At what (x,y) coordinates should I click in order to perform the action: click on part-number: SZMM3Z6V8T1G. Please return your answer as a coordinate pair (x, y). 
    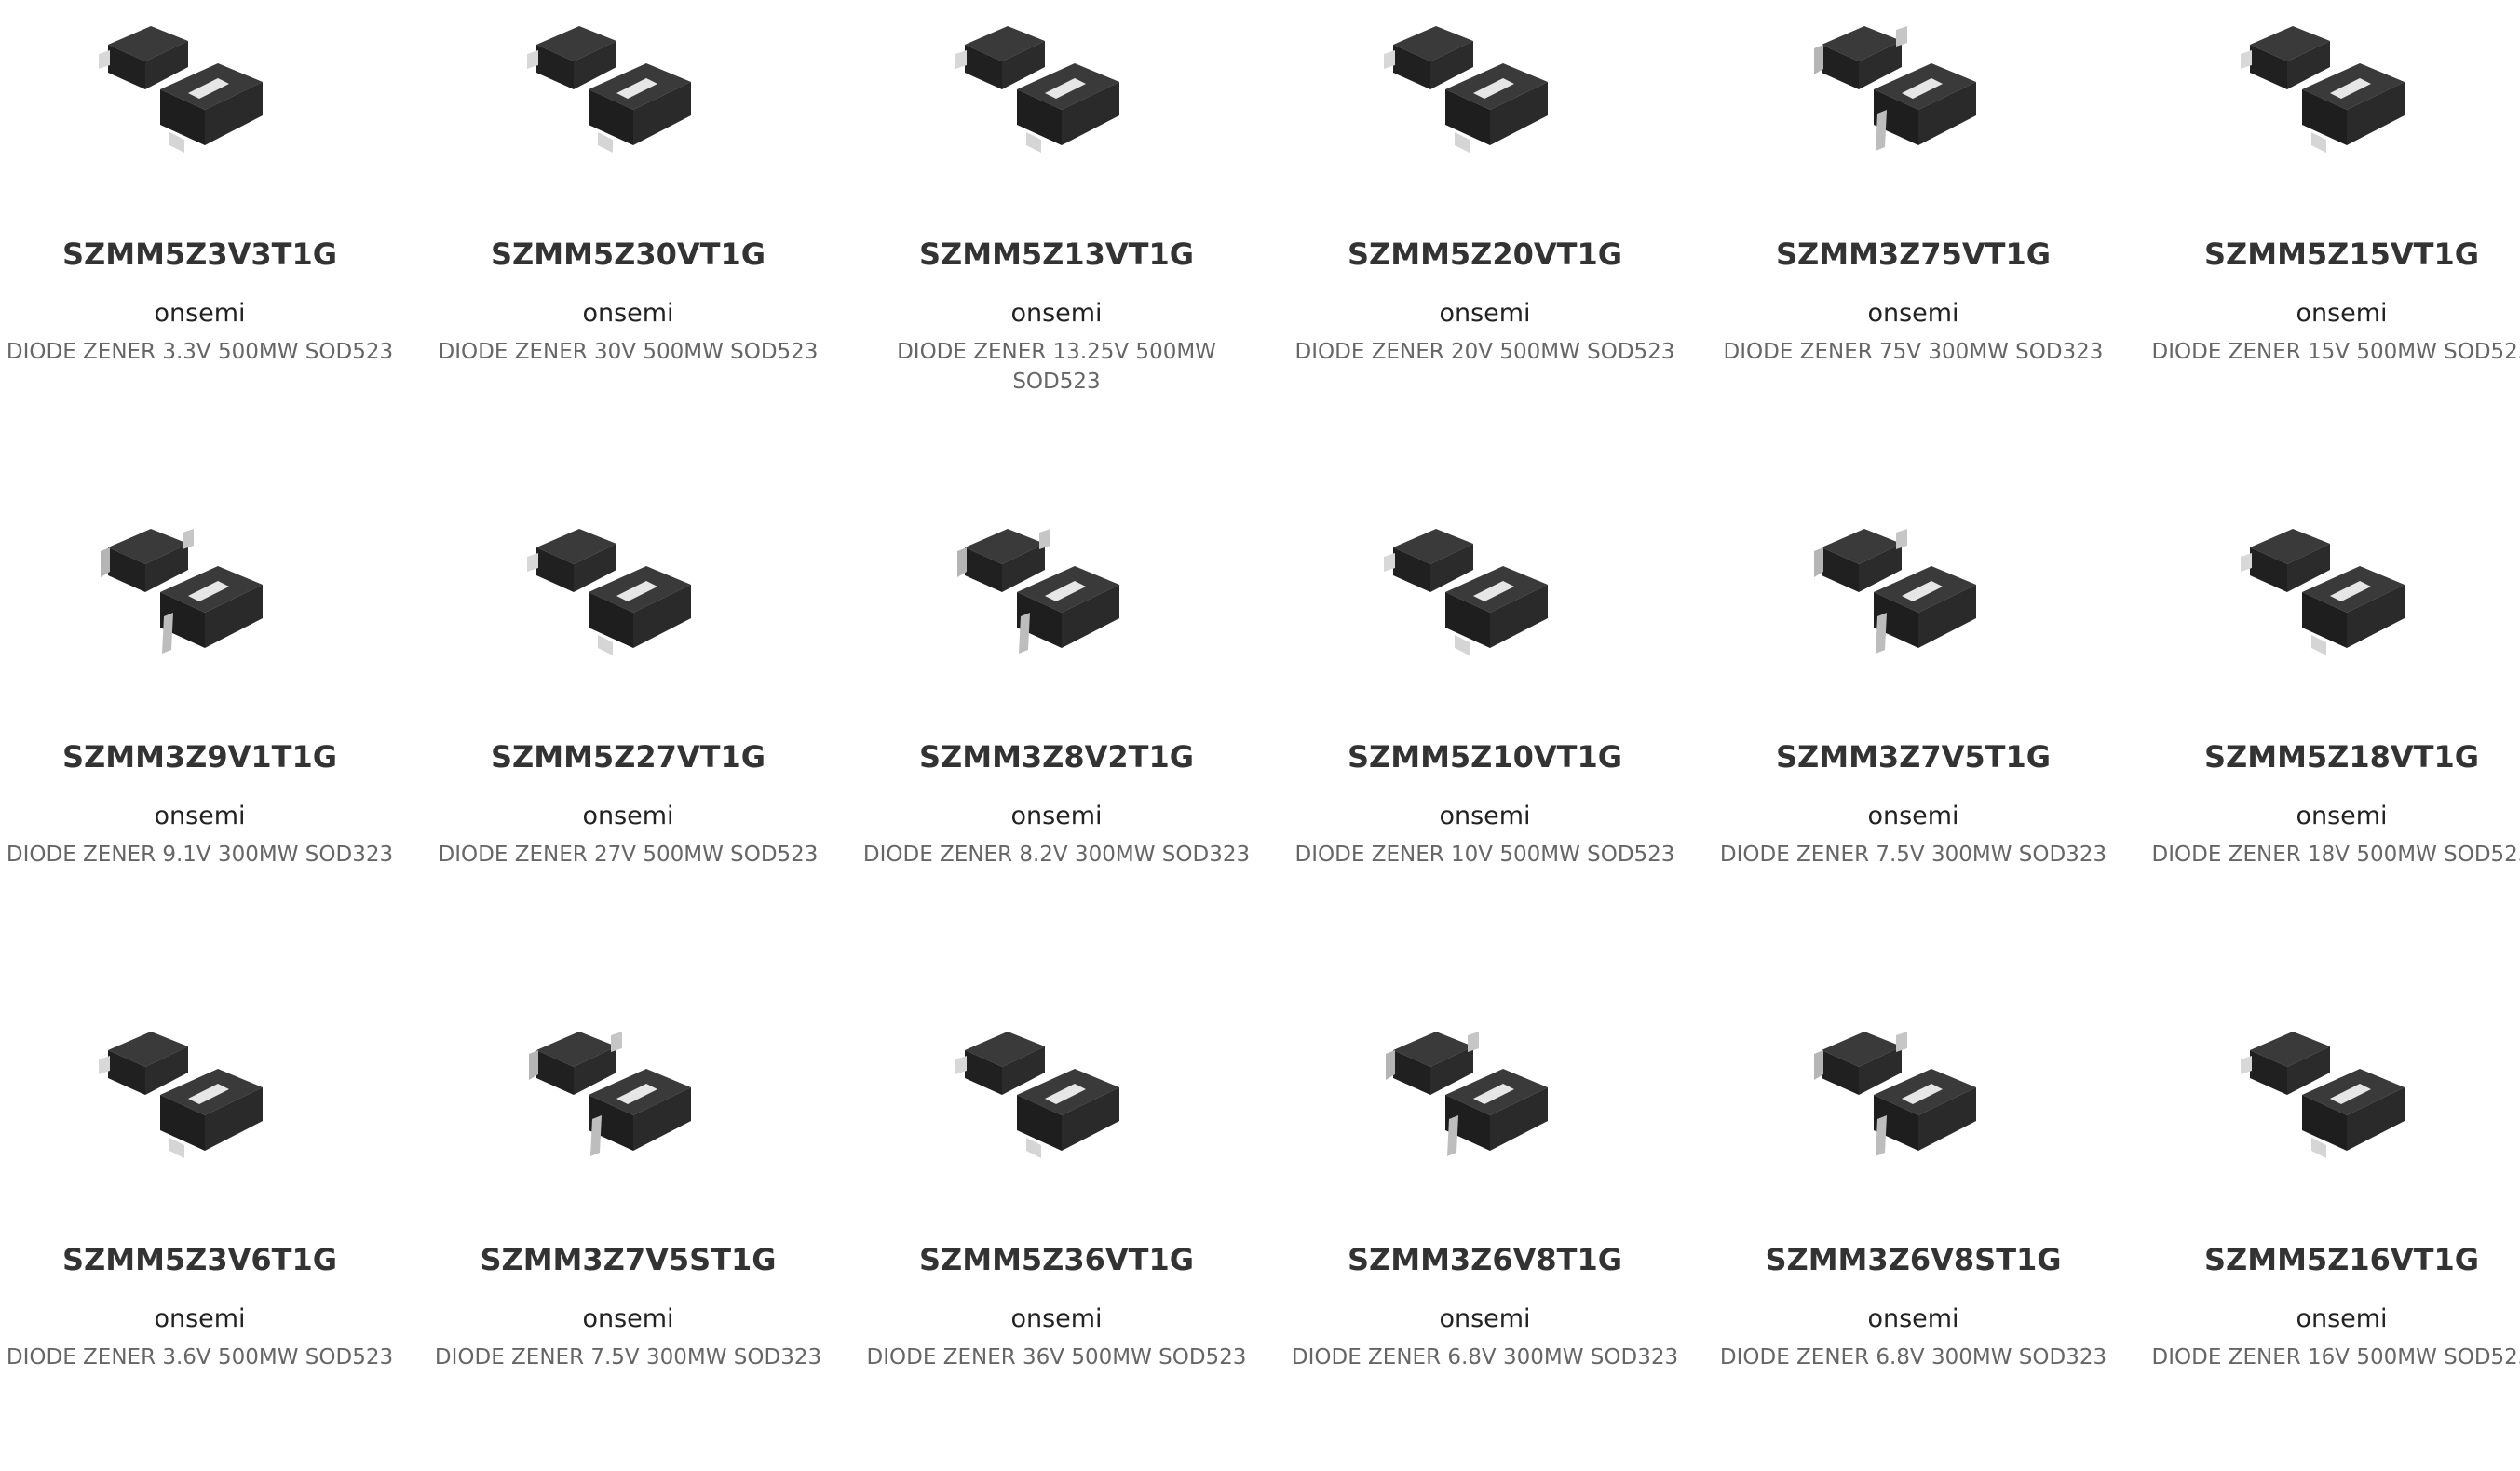
    Looking at the image, I should click on (1485, 1259).